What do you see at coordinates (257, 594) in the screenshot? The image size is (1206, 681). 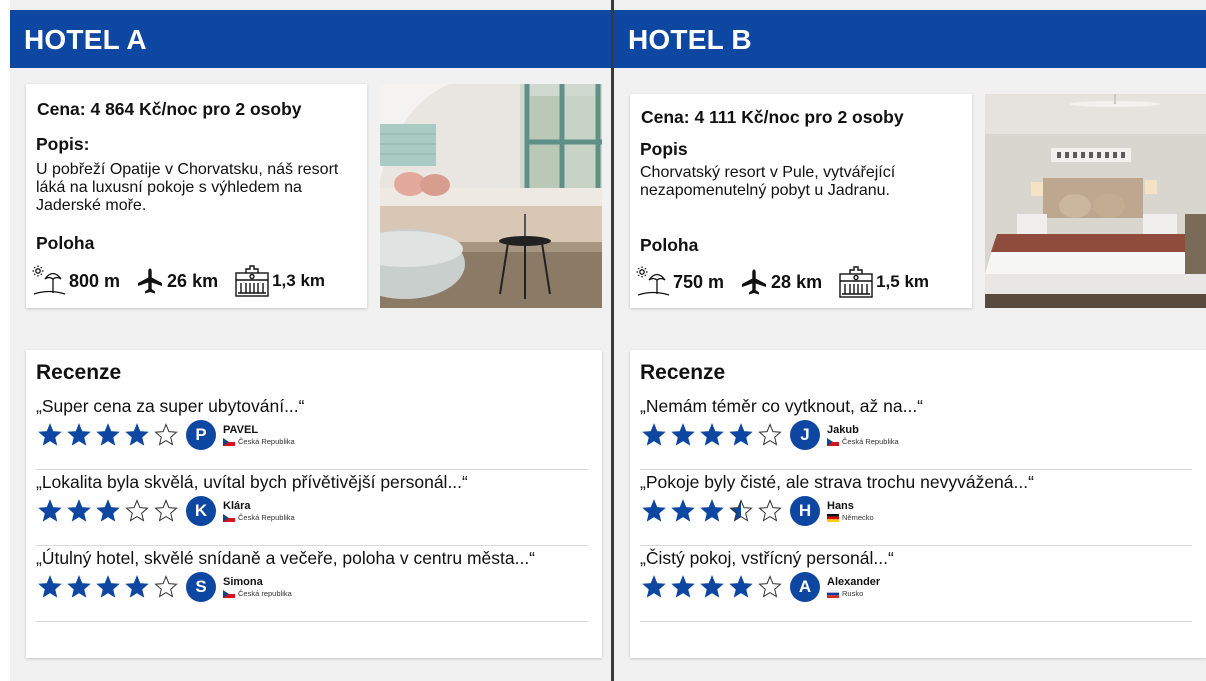 I see `reviewer-country: Česká republika` at bounding box center [257, 594].